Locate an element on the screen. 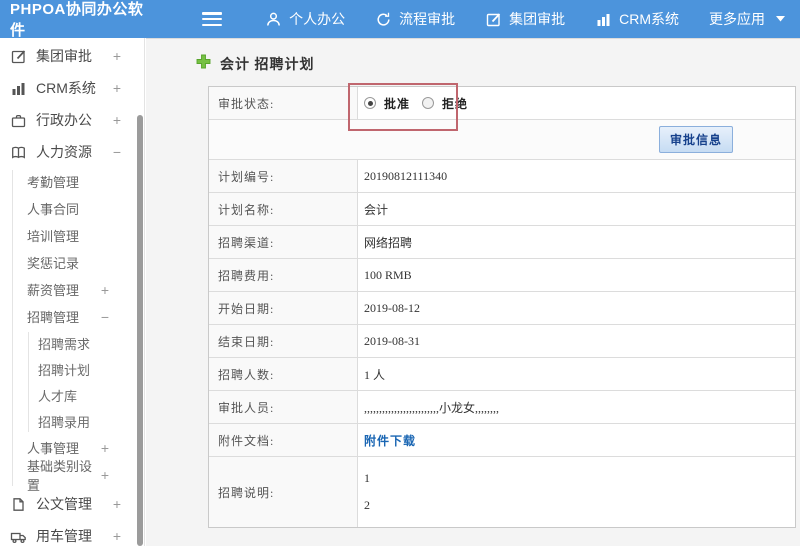  field-label: 结束日期: is located at coordinates (283, 341).